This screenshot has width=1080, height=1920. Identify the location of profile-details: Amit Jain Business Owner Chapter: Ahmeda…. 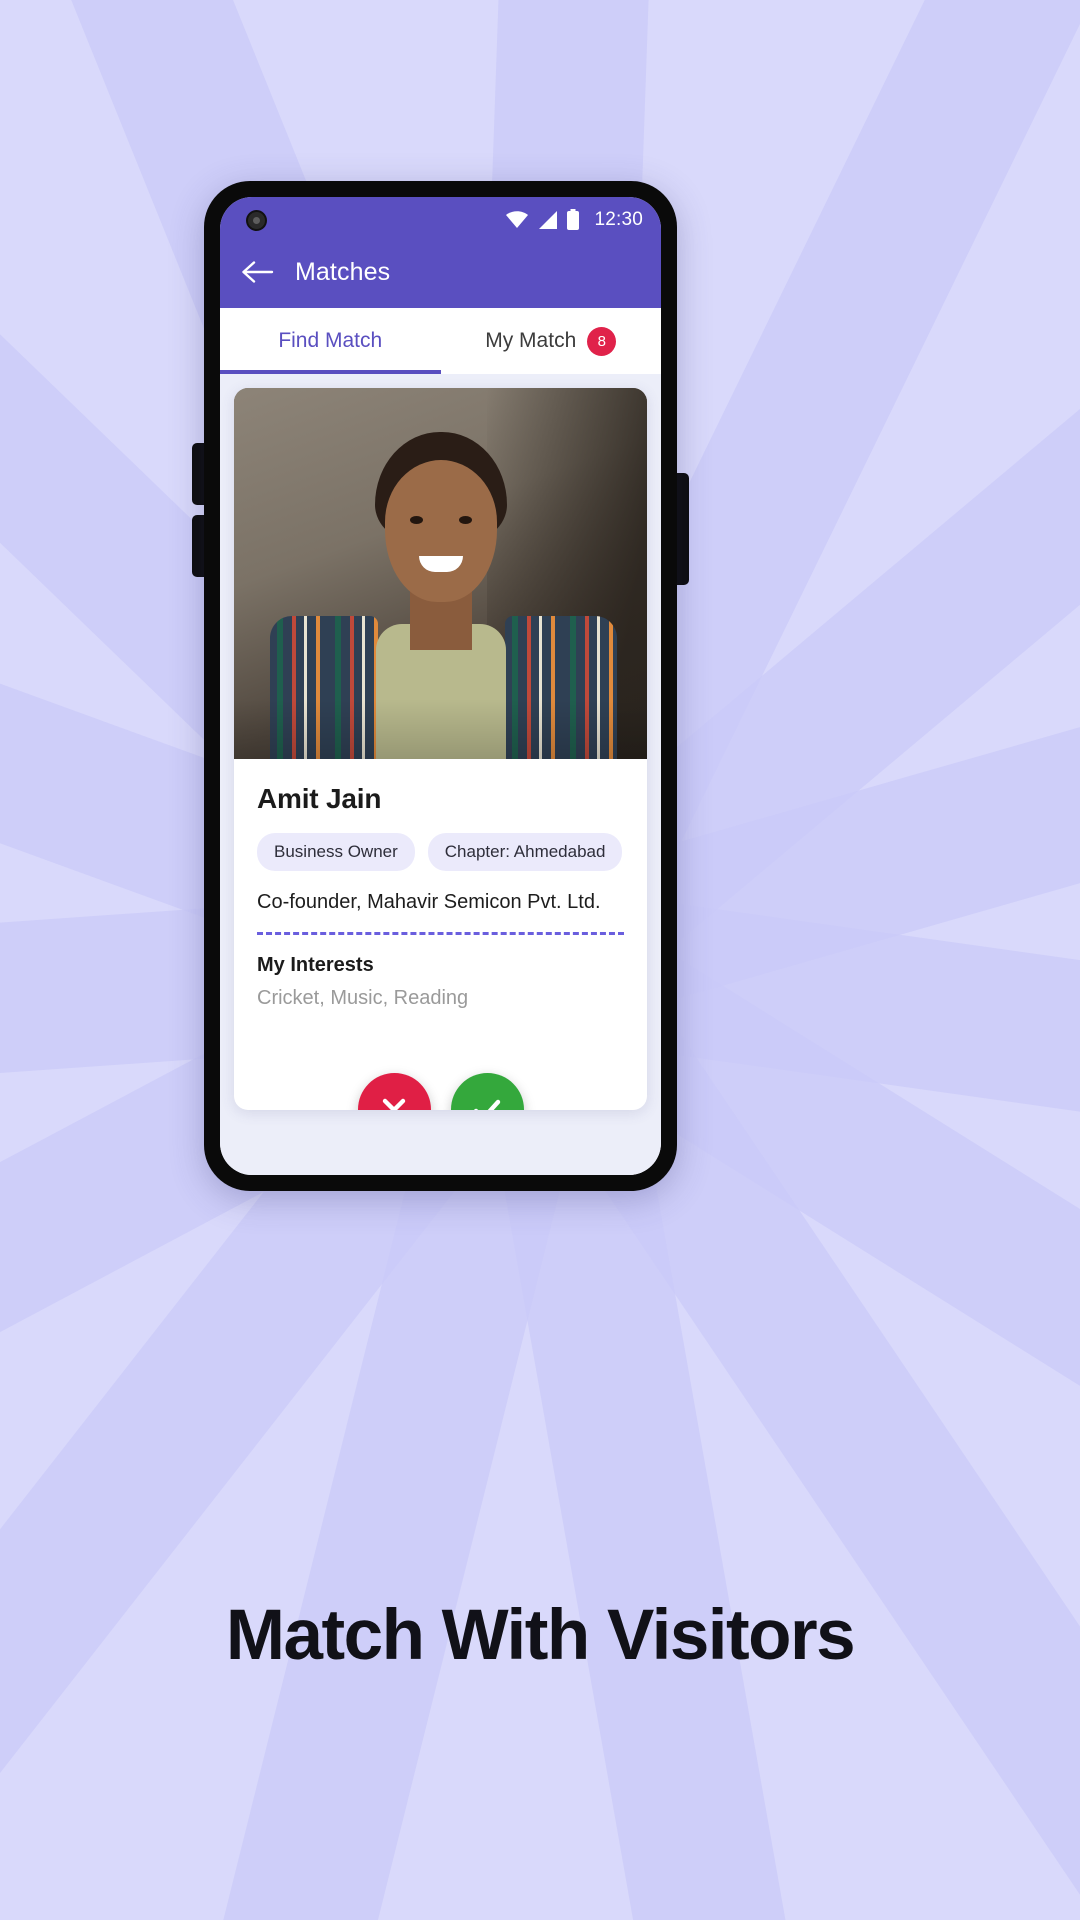
(440, 884).